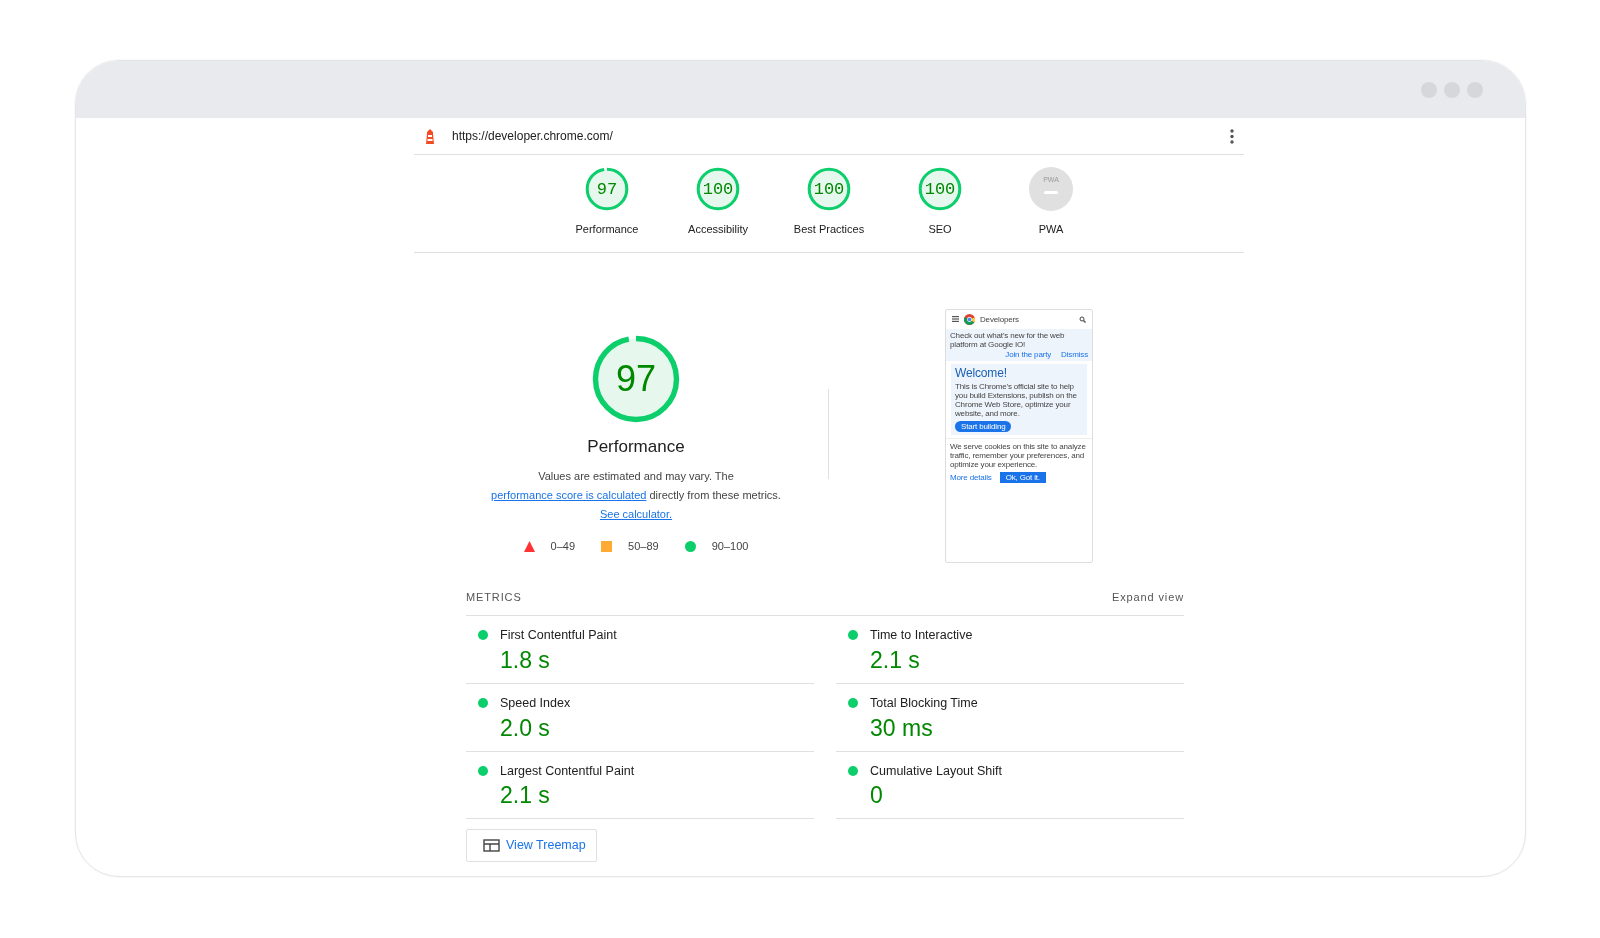  Describe the element at coordinates (1022, 477) in the screenshot. I see `ok-button: Ok, Got it.` at that location.